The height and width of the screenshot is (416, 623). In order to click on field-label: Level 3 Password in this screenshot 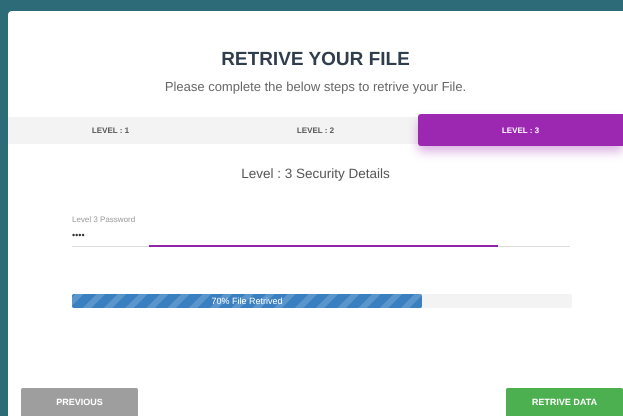, I will do `click(104, 219)`.